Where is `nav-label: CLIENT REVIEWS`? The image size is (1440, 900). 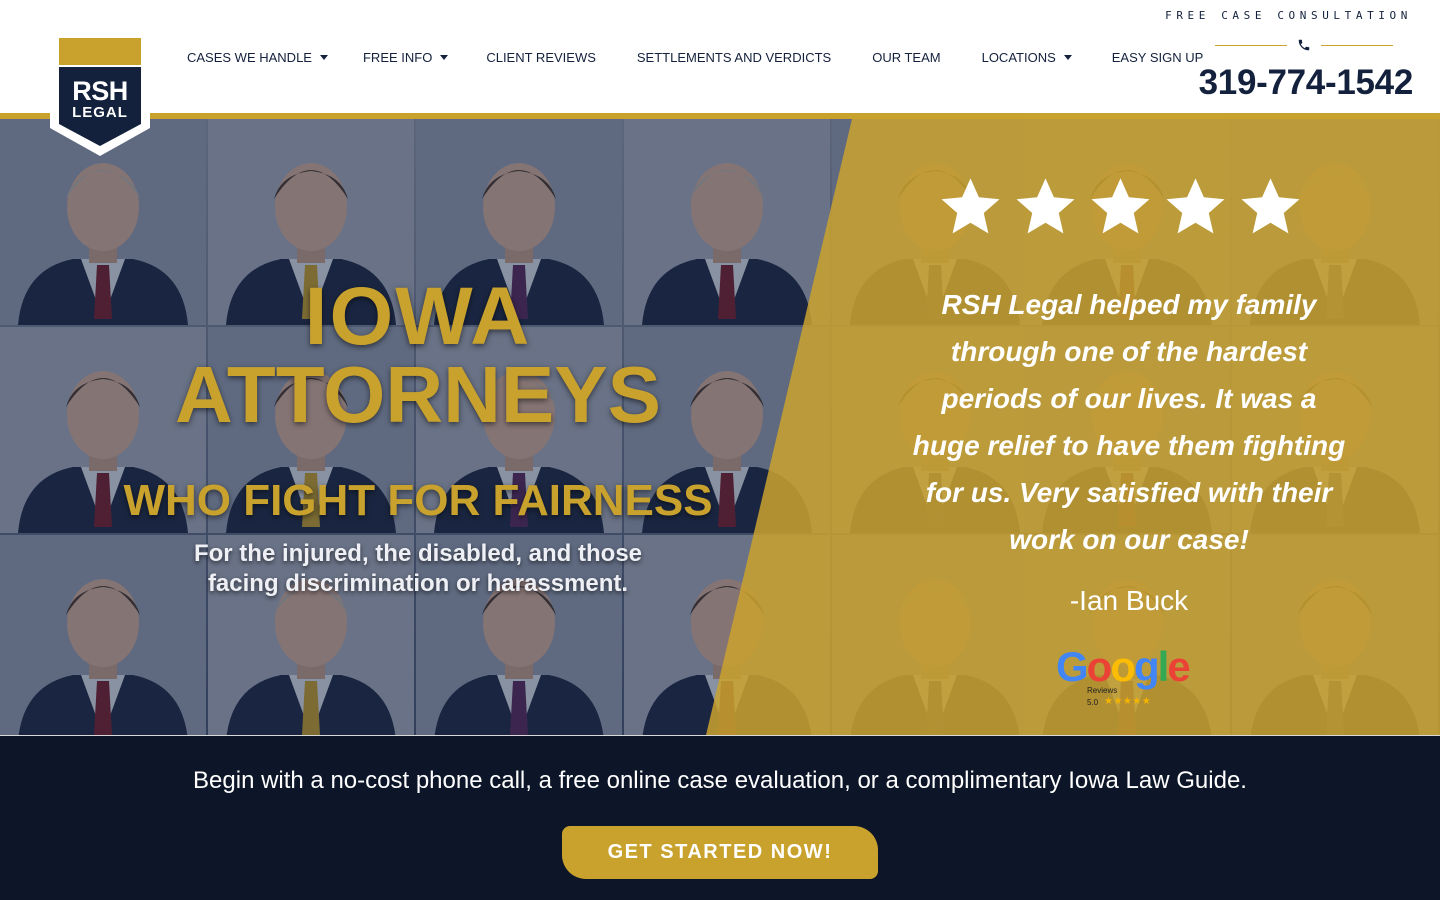 nav-label: CLIENT REVIEWS is located at coordinates (541, 57).